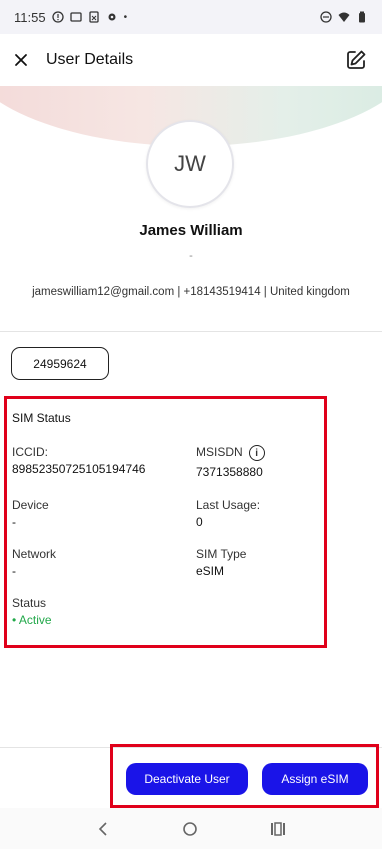 The width and height of the screenshot is (382, 849). I want to click on actions-highlight: Deactivate User Assign eSIM, so click(244, 776).